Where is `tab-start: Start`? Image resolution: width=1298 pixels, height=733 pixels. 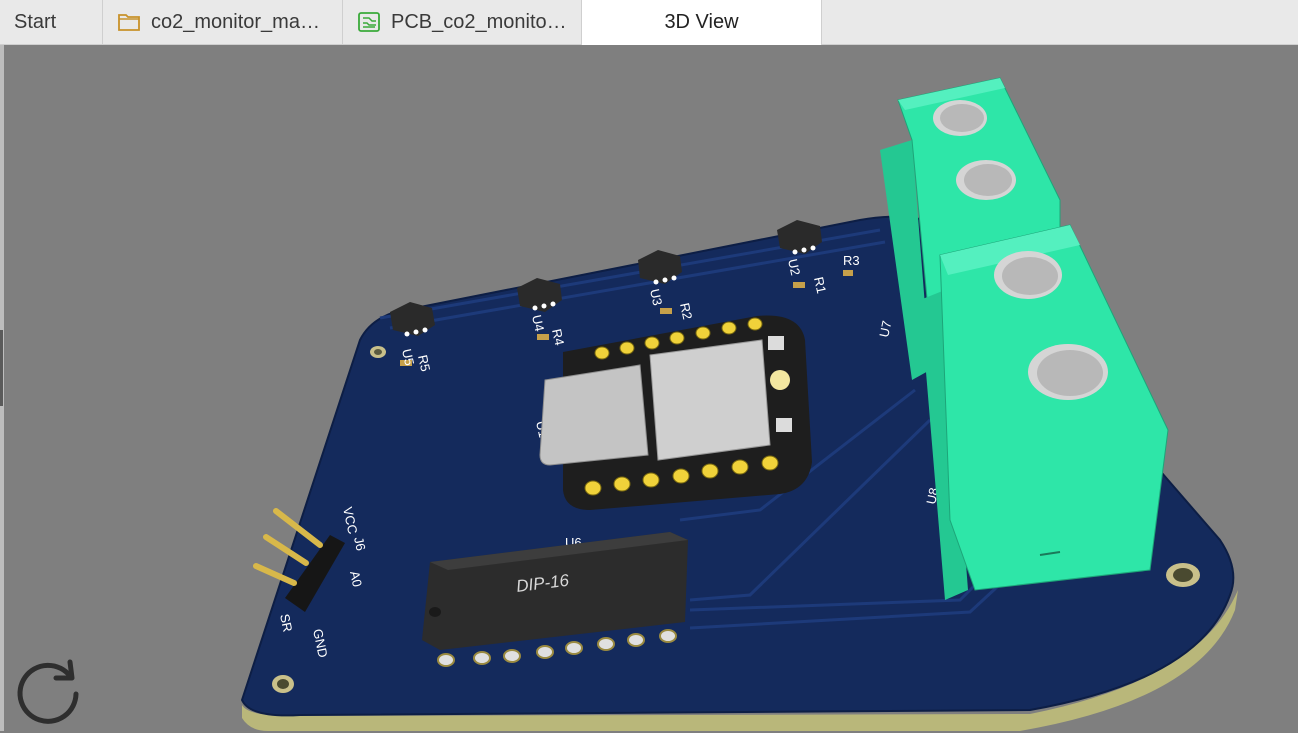 tab-start: Start is located at coordinates (51, 22).